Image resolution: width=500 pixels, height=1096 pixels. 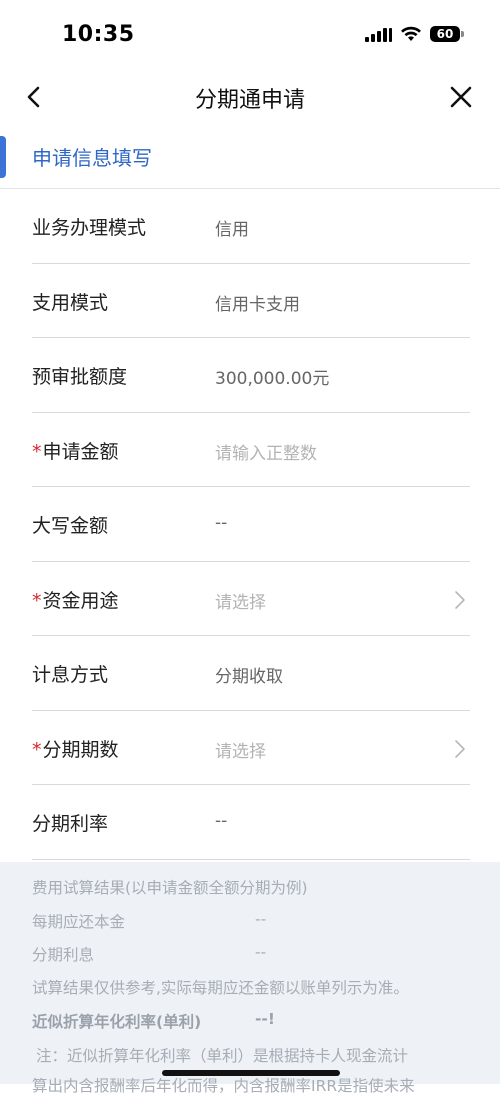 What do you see at coordinates (232, 230) in the screenshot?
I see `field-value: 信用` at bounding box center [232, 230].